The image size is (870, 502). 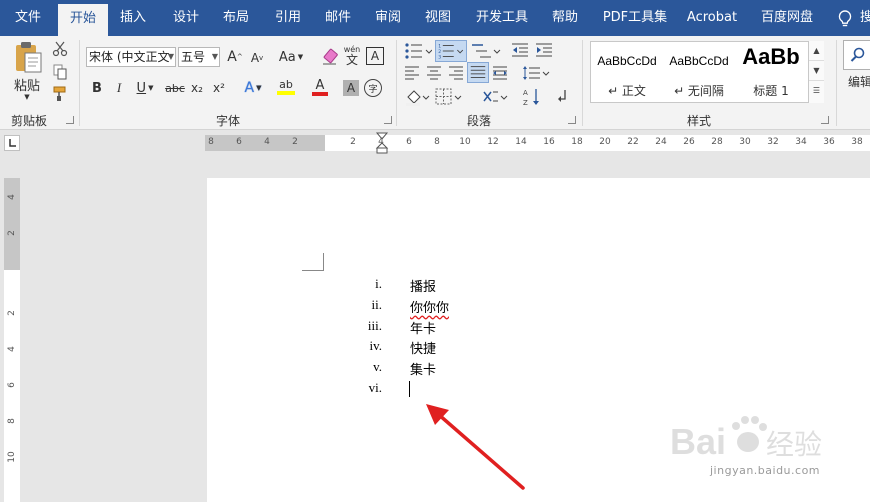 What do you see at coordinates (438, 18) in the screenshot?
I see `tab-8: 视图` at bounding box center [438, 18].